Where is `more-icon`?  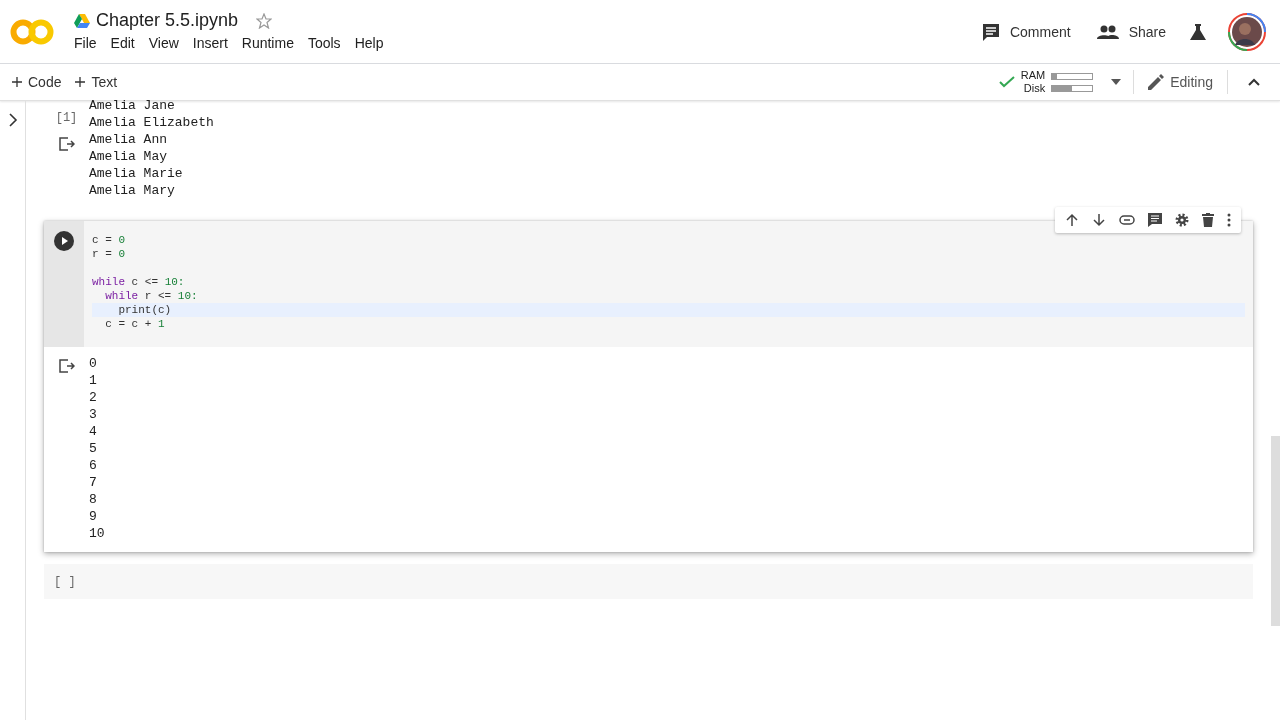 more-icon is located at coordinates (1229, 220).